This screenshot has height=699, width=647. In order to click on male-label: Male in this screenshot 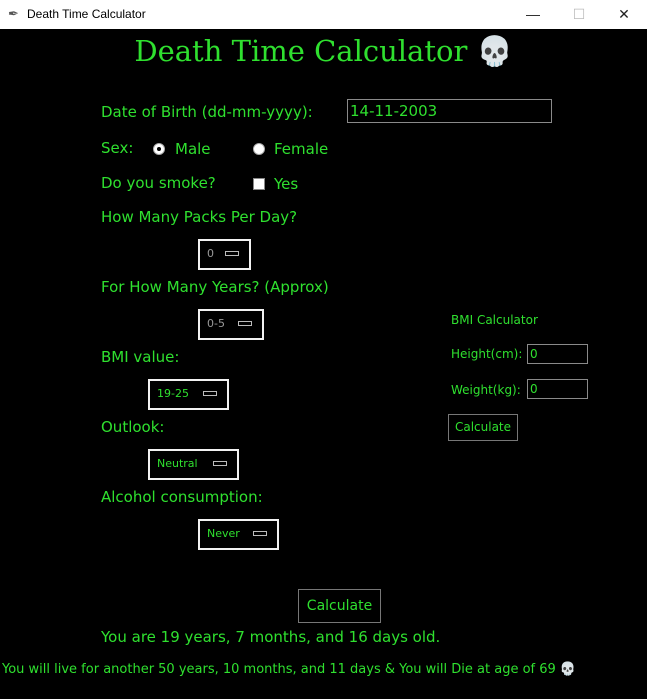, I will do `click(193, 149)`.